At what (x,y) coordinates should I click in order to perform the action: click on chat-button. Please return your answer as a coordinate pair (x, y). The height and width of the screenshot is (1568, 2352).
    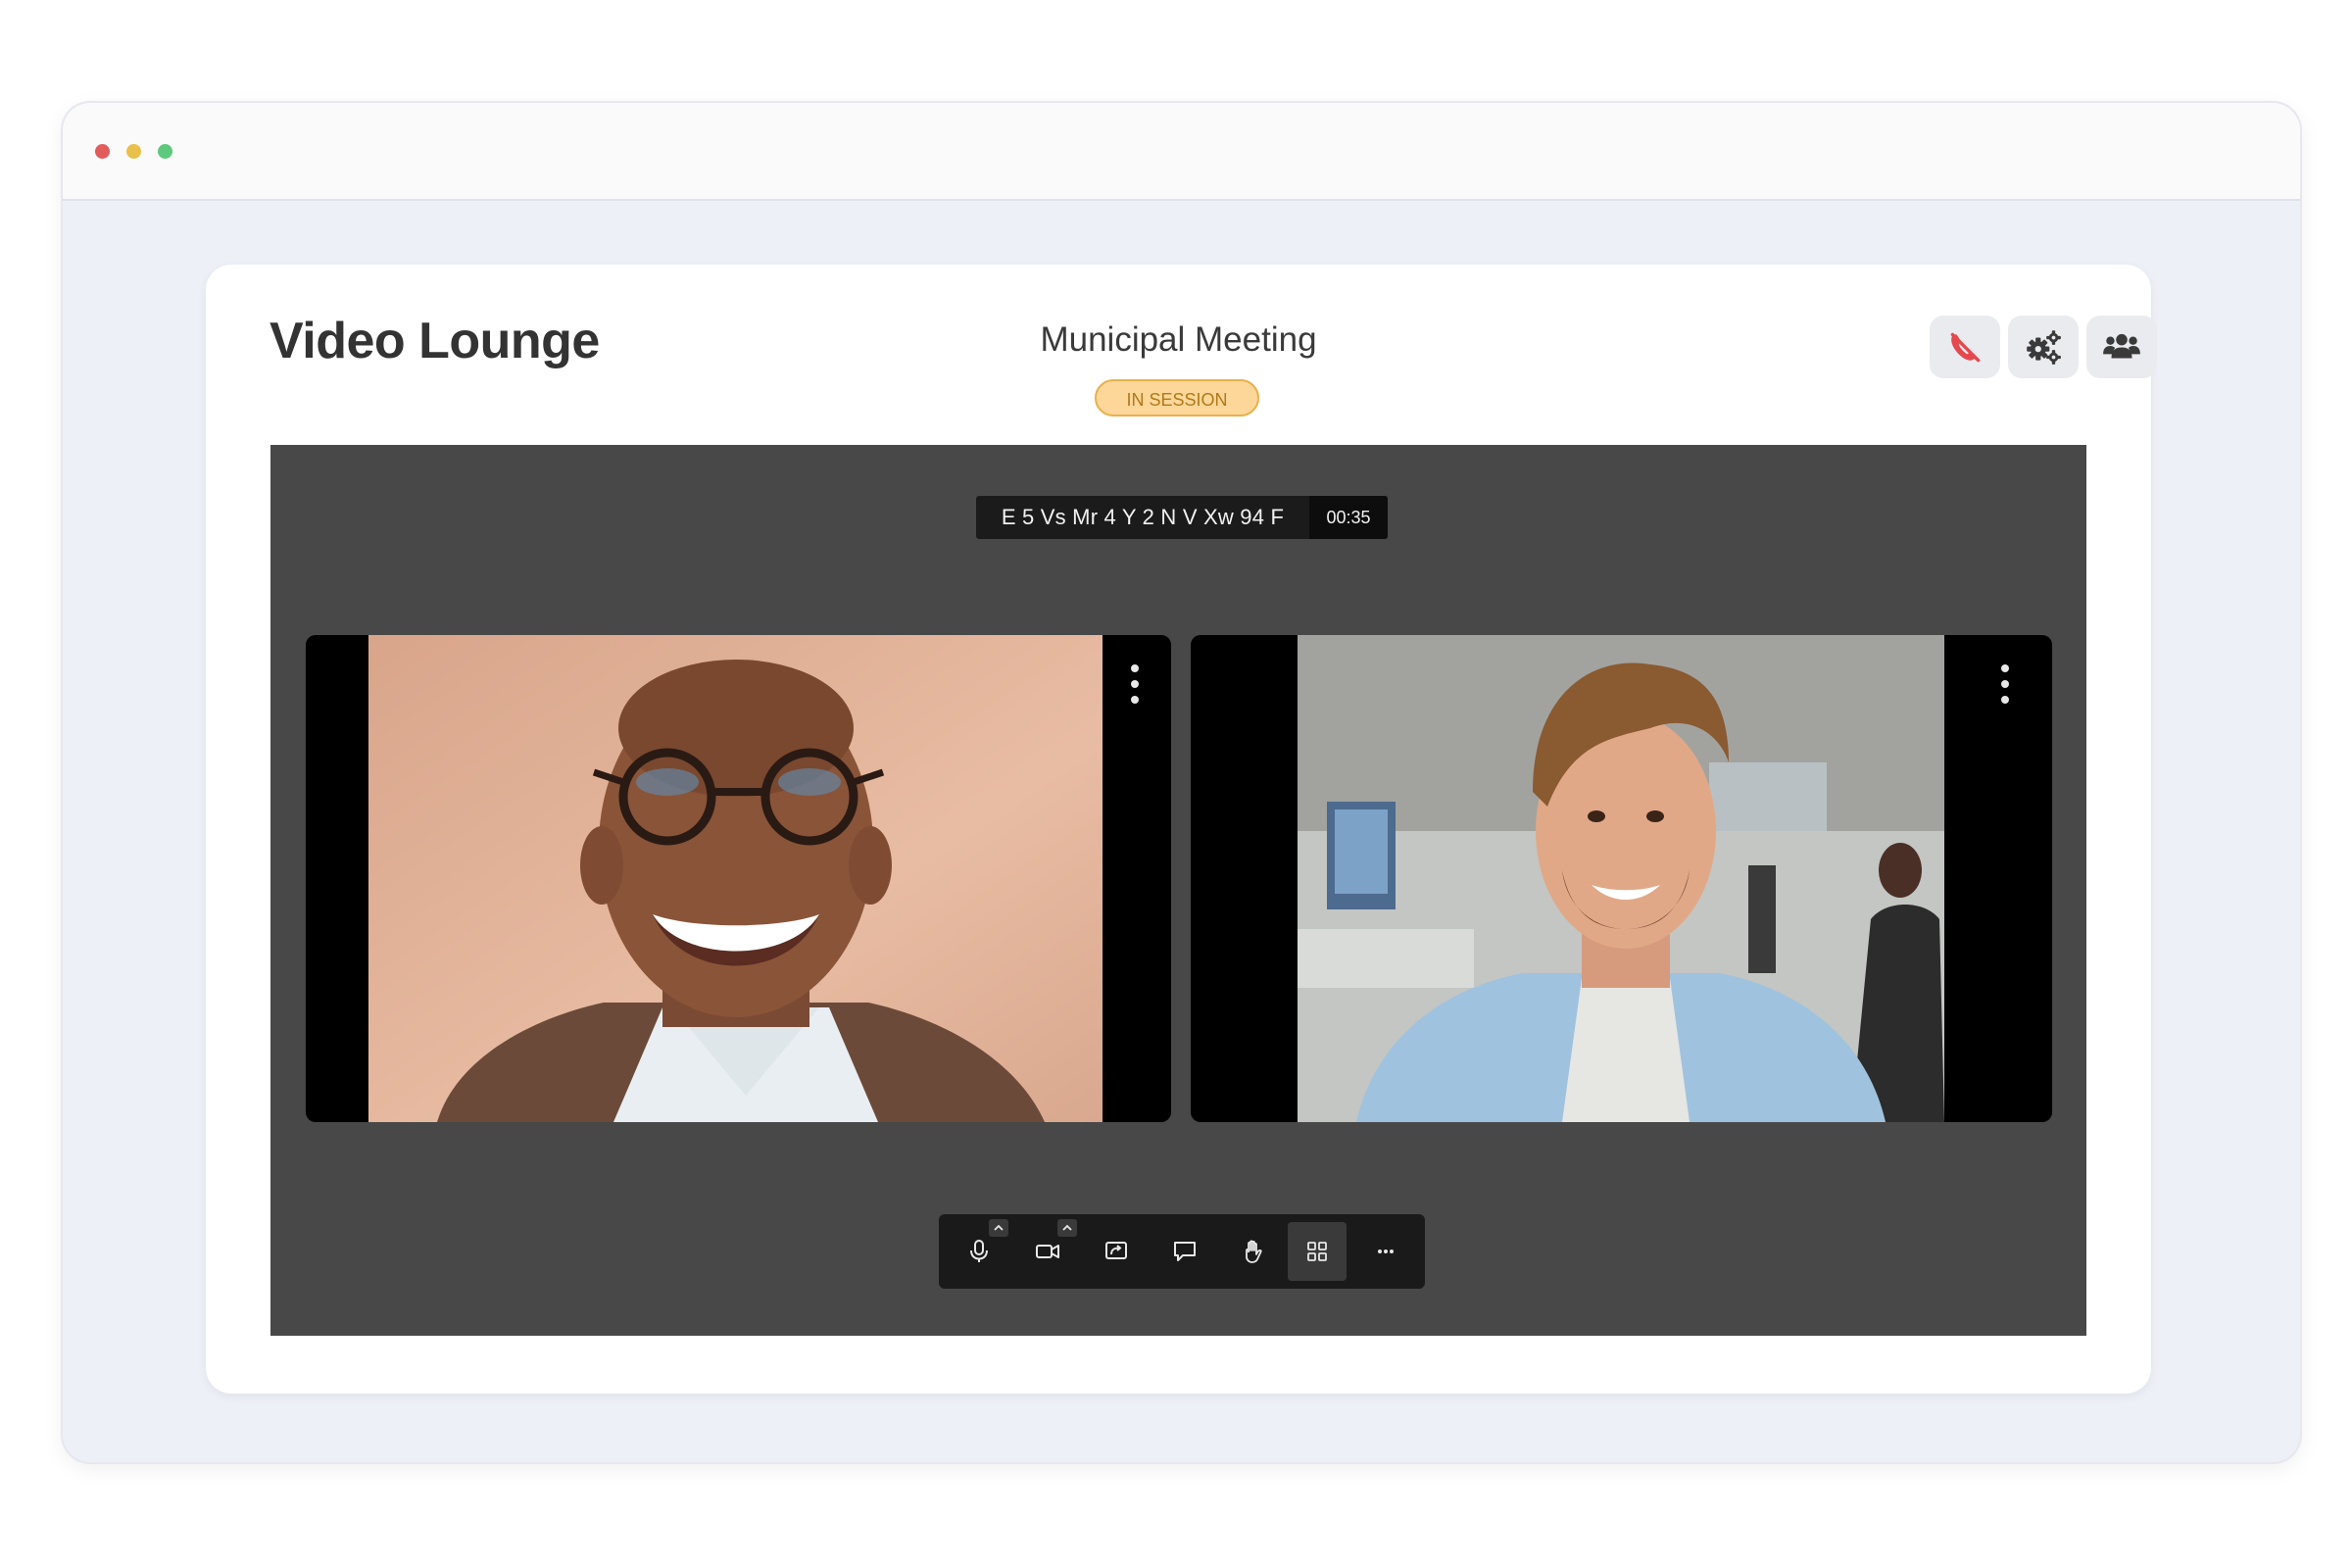
    Looking at the image, I should click on (1184, 1251).